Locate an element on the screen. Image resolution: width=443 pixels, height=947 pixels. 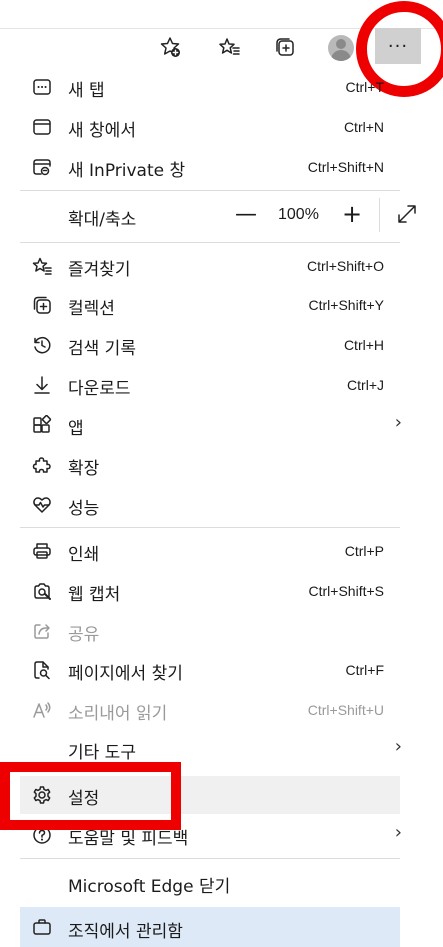
profile-avatar is located at coordinates (341, 48).